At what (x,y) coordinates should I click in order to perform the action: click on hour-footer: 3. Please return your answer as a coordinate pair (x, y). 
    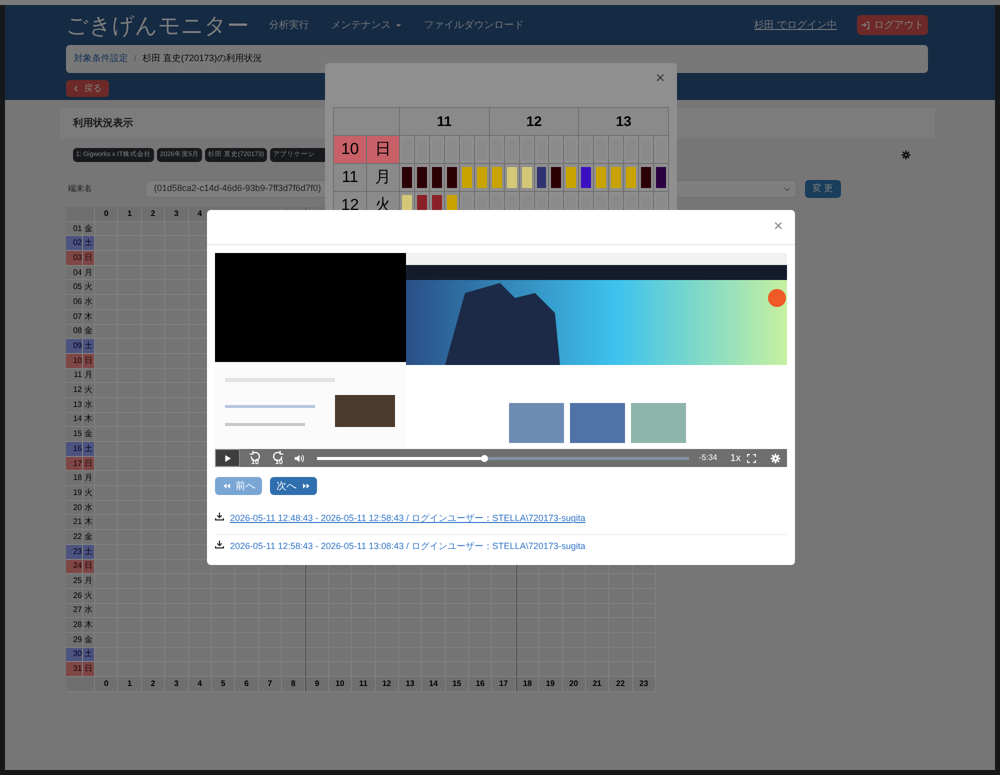
    Looking at the image, I should click on (176, 684).